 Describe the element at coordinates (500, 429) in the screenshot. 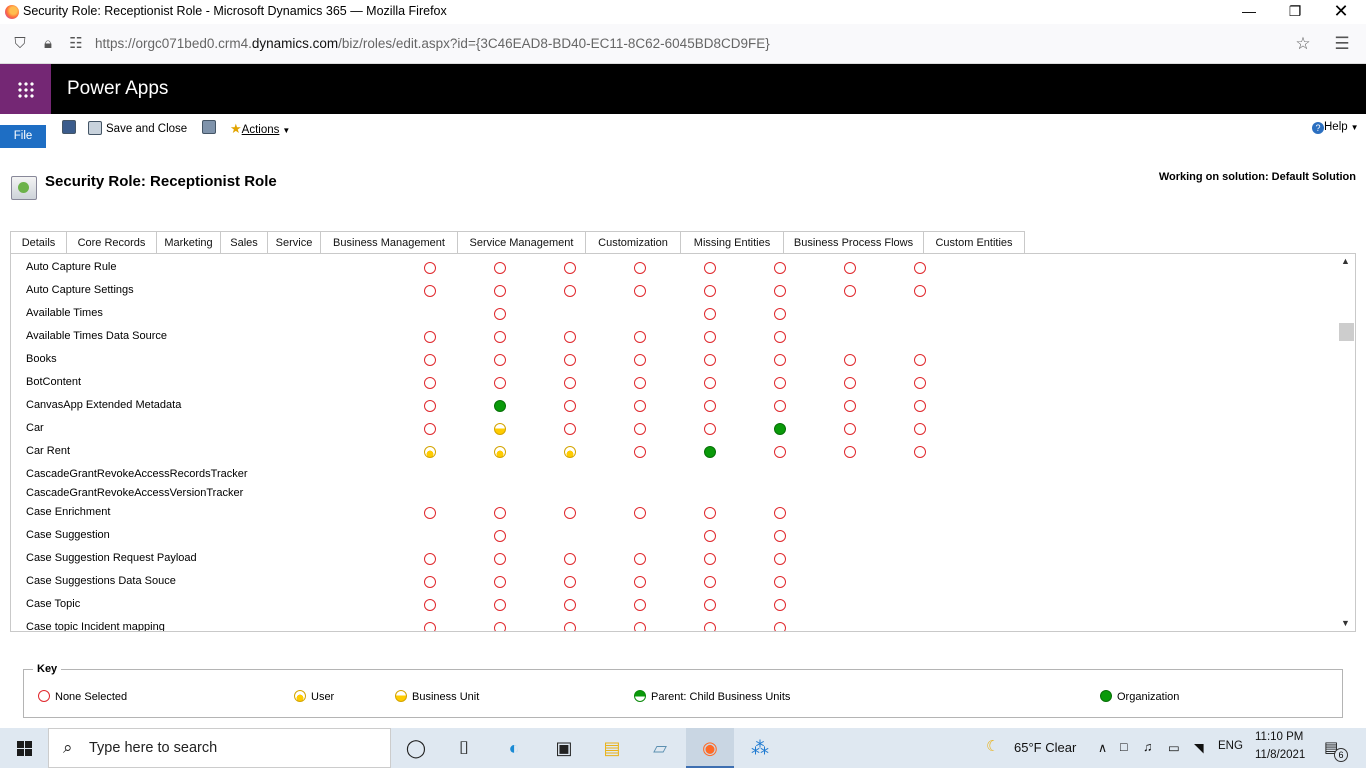

I see `privilege-level-bu-icon` at that location.